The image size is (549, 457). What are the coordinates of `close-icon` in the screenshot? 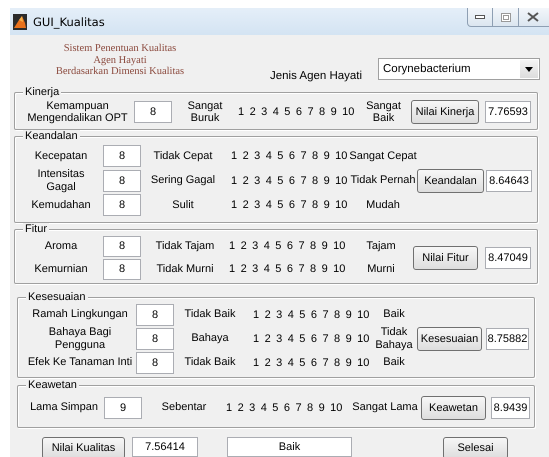 It's located at (533, 17).